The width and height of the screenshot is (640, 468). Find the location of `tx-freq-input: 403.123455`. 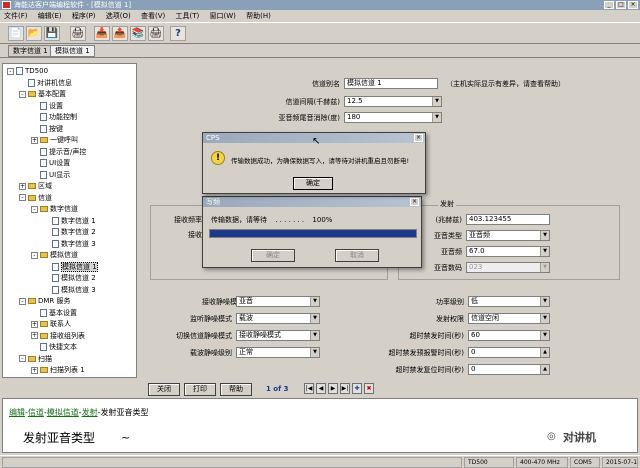

tx-freq-input: 403.123455 is located at coordinates (508, 219).